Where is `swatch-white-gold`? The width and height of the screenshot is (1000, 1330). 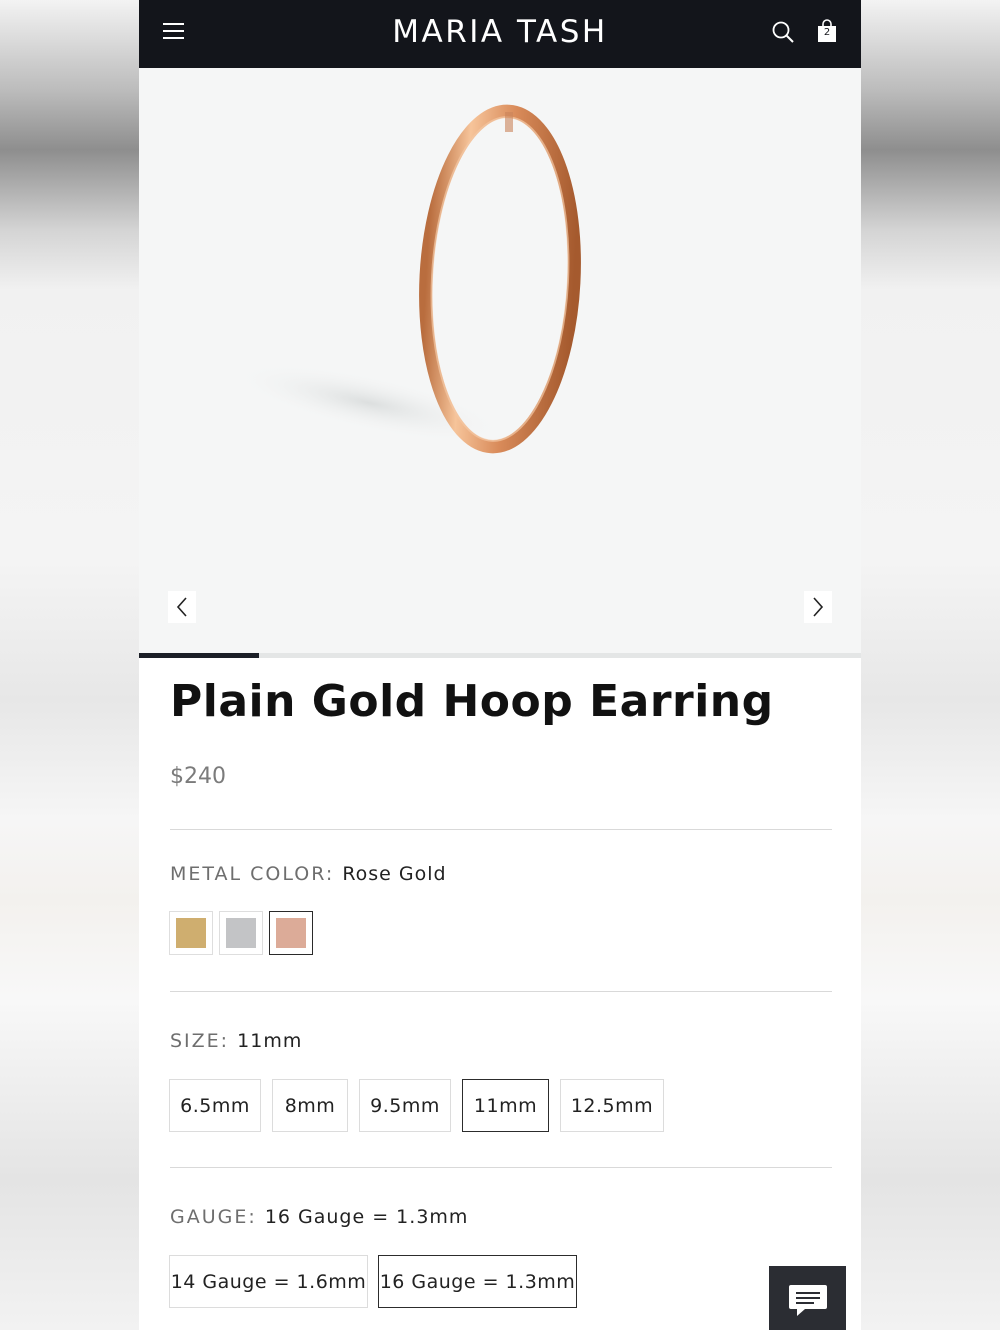 swatch-white-gold is located at coordinates (241, 933).